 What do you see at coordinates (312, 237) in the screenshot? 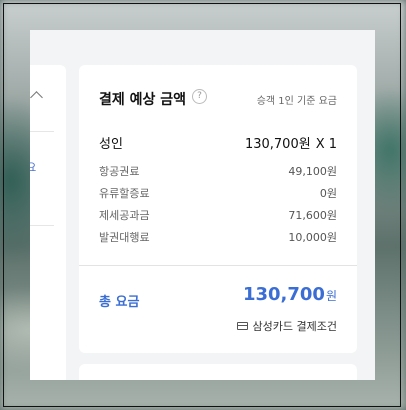
I see `fee-value: 10,000원` at bounding box center [312, 237].